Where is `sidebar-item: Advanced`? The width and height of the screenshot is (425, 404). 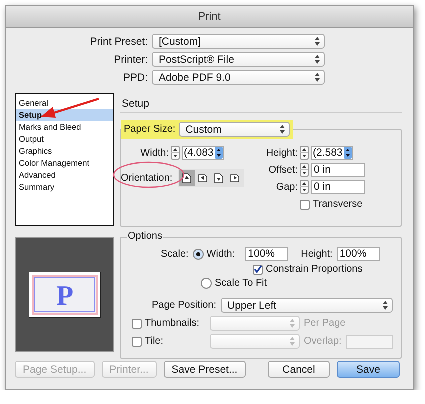 sidebar-item: Advanced is located at coordinates (64, 175).